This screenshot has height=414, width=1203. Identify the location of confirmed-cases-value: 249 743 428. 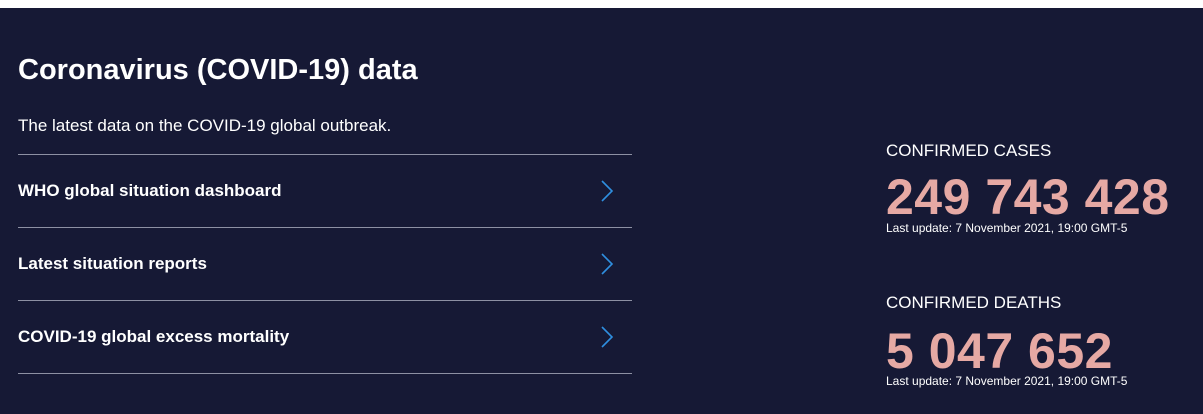
(1028, 197).